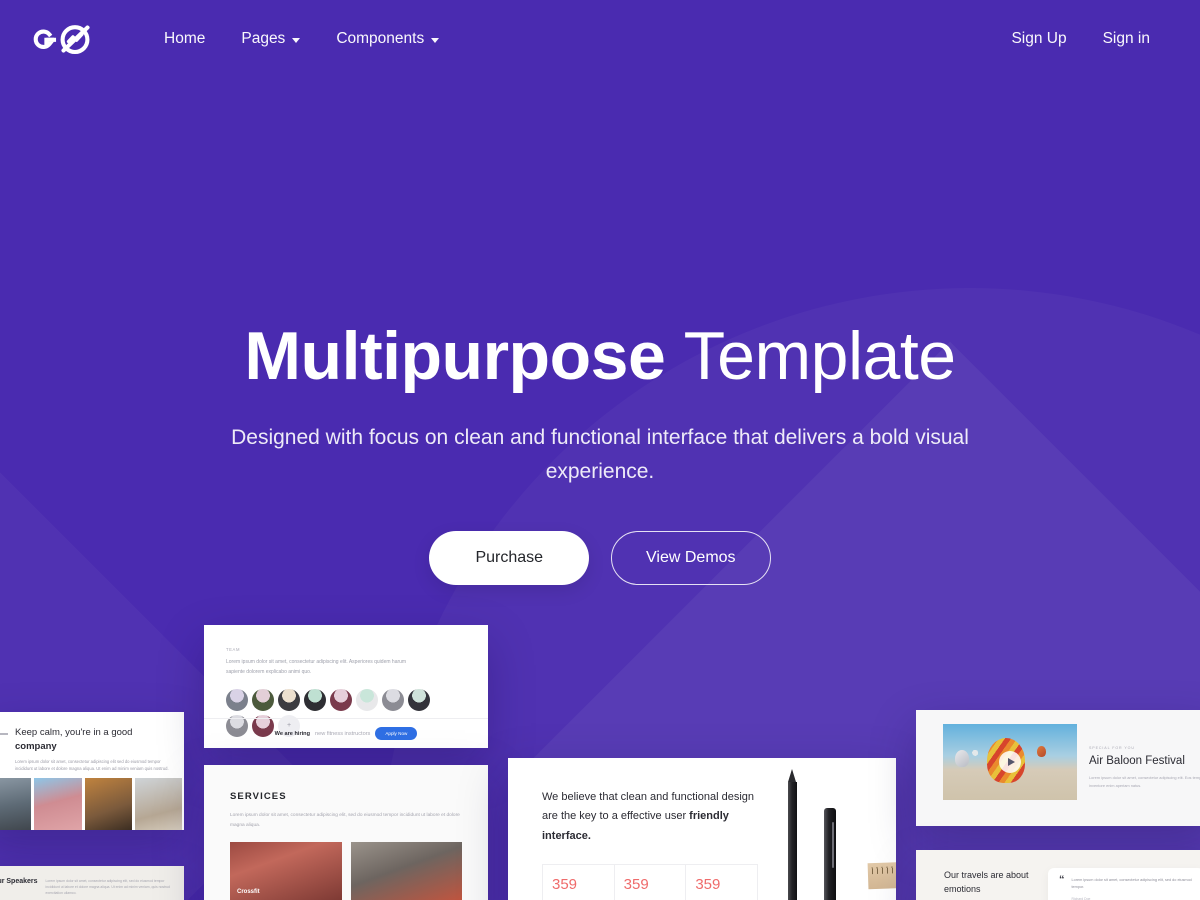 The width and height of the screenshot is (1200, 900). I want to click on service-image: Crossfit, so click(286, 871).